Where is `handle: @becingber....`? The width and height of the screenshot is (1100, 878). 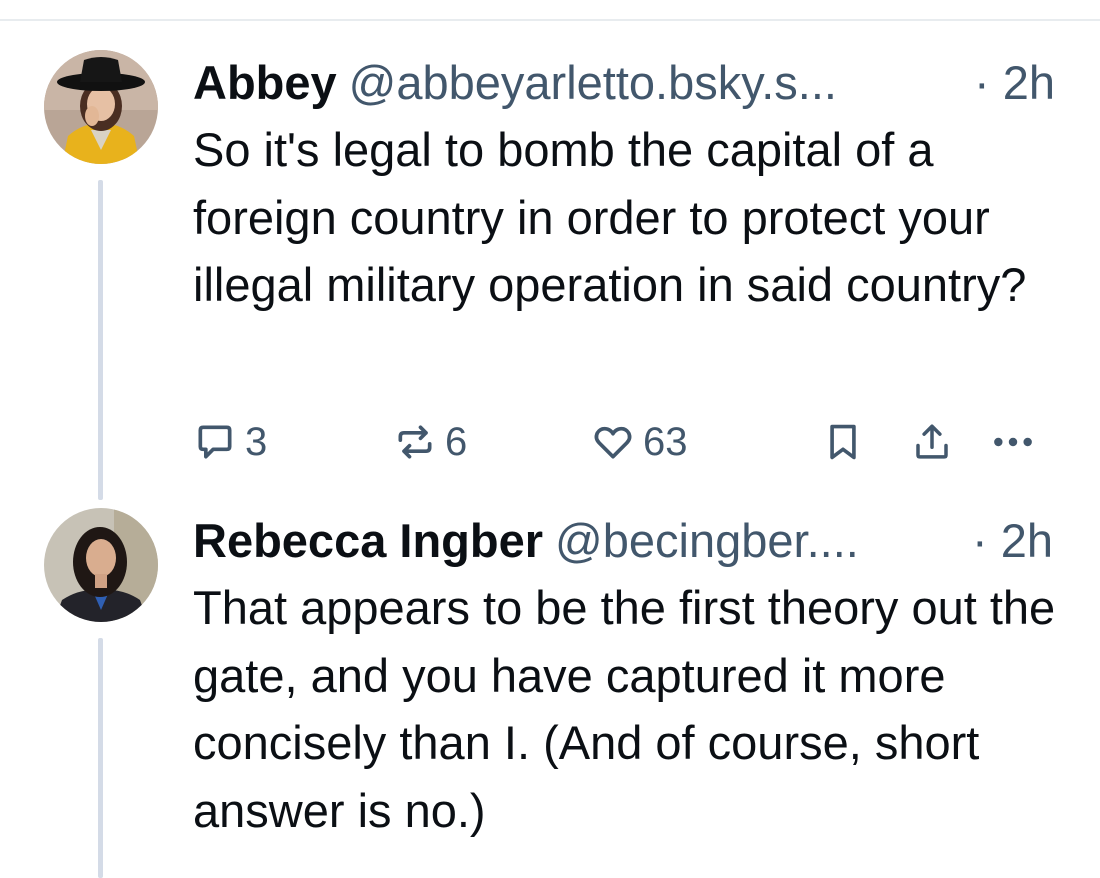
handle: @becingber.... is located at coordinates (707, 540).